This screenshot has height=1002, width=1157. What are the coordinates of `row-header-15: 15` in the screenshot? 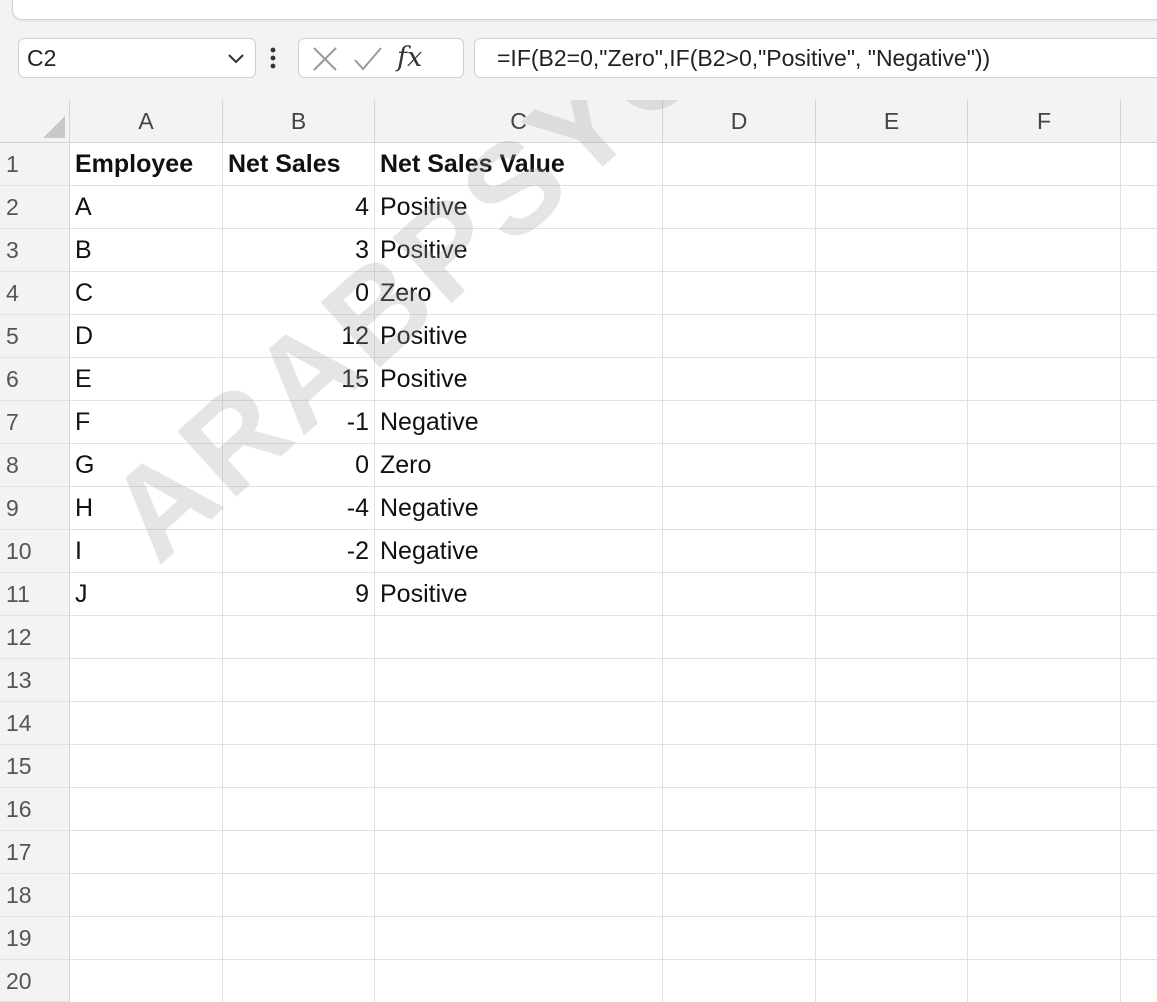 It's located at (35, 766).